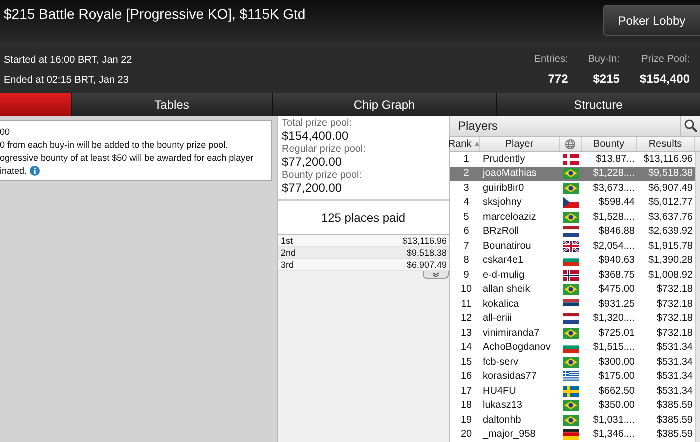 The height and width of the screenshot is (442, 700). What do you see at coordinates (510, 217) in the screenshot?
I see `player-name: marceloaziz` at bounding box center [510, 217].